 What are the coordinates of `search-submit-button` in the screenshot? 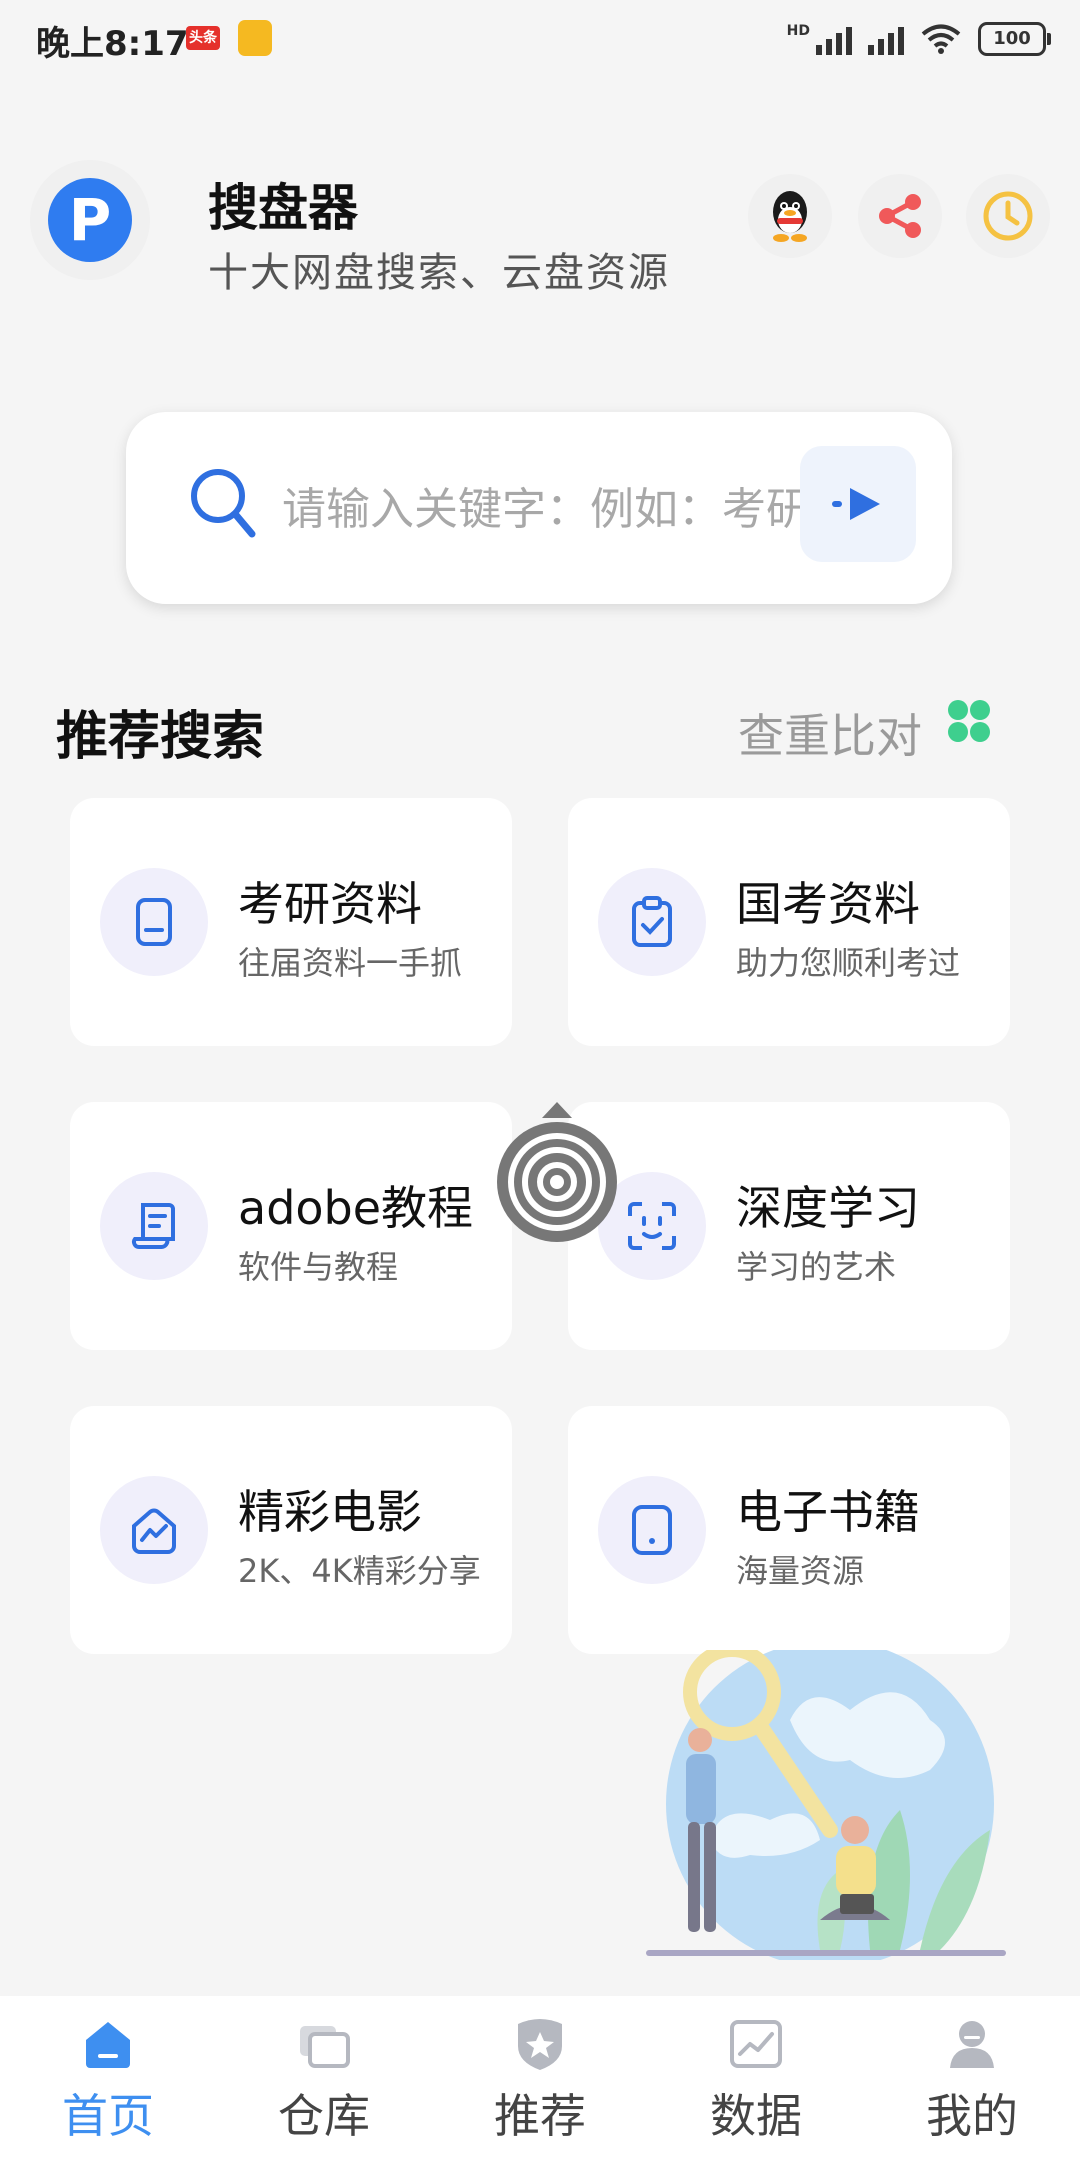 It's located at (858, 504).